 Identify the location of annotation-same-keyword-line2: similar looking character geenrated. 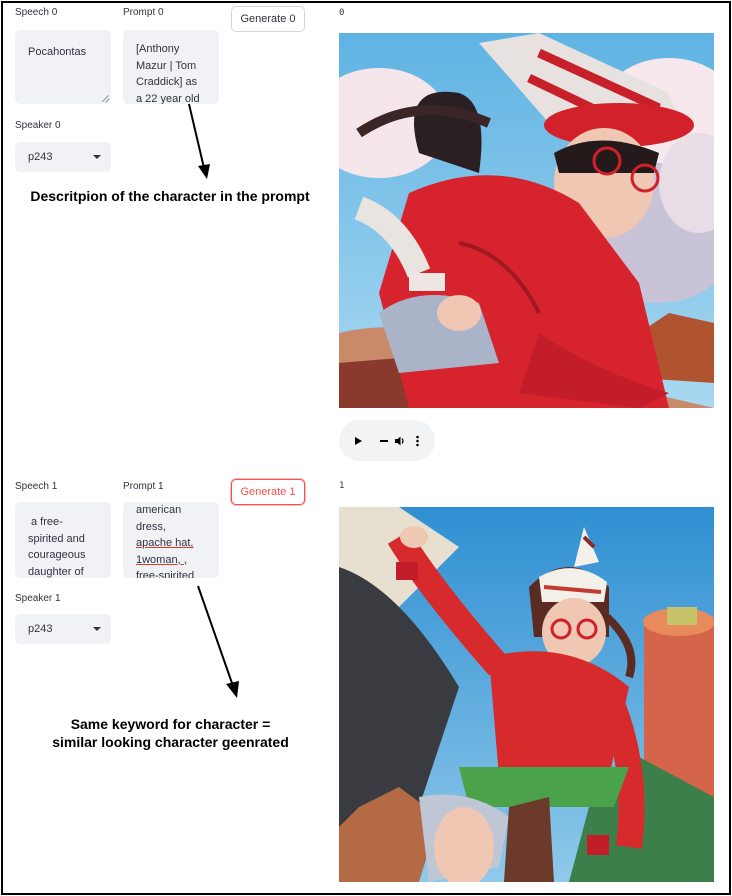
(170, 742).